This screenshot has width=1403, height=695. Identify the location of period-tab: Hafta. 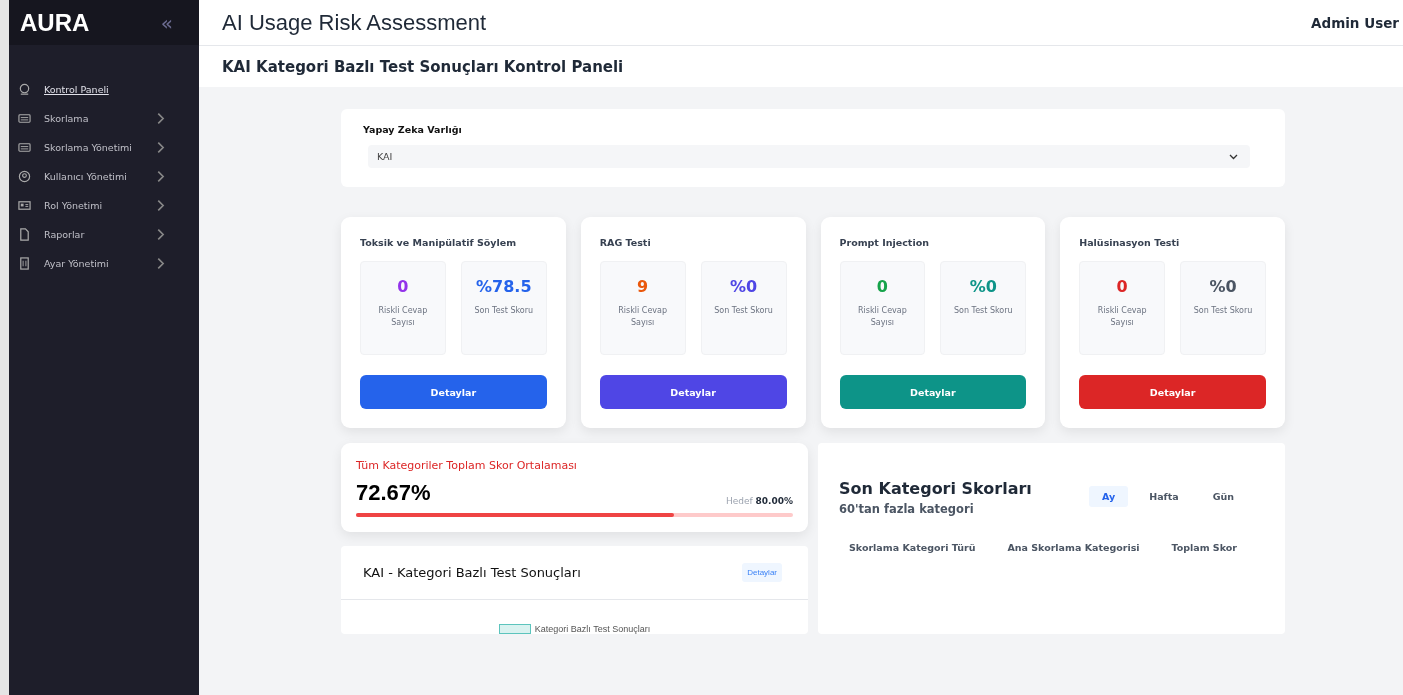
(1164, 496).